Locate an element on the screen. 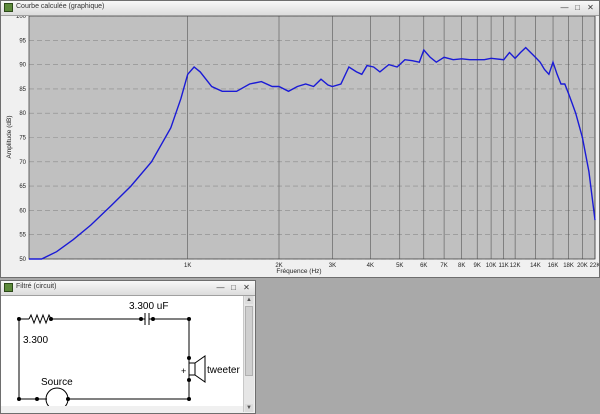 The height and width of the screenshot is (414, 600). y-tick-label: 85 is located at coordinates (22, 90).